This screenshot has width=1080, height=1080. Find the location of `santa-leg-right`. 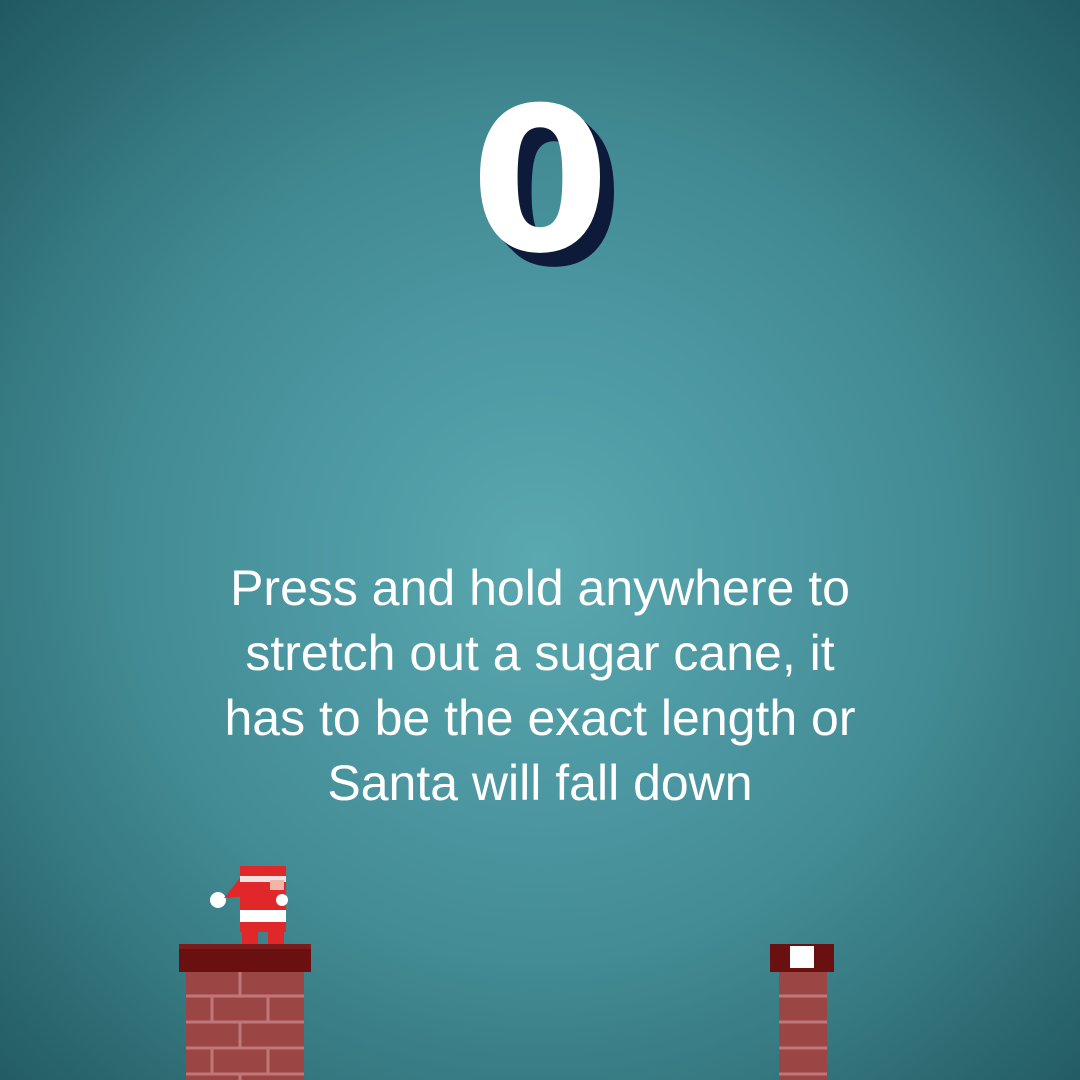

santa-leg-right is located at coordinates (276, 937).